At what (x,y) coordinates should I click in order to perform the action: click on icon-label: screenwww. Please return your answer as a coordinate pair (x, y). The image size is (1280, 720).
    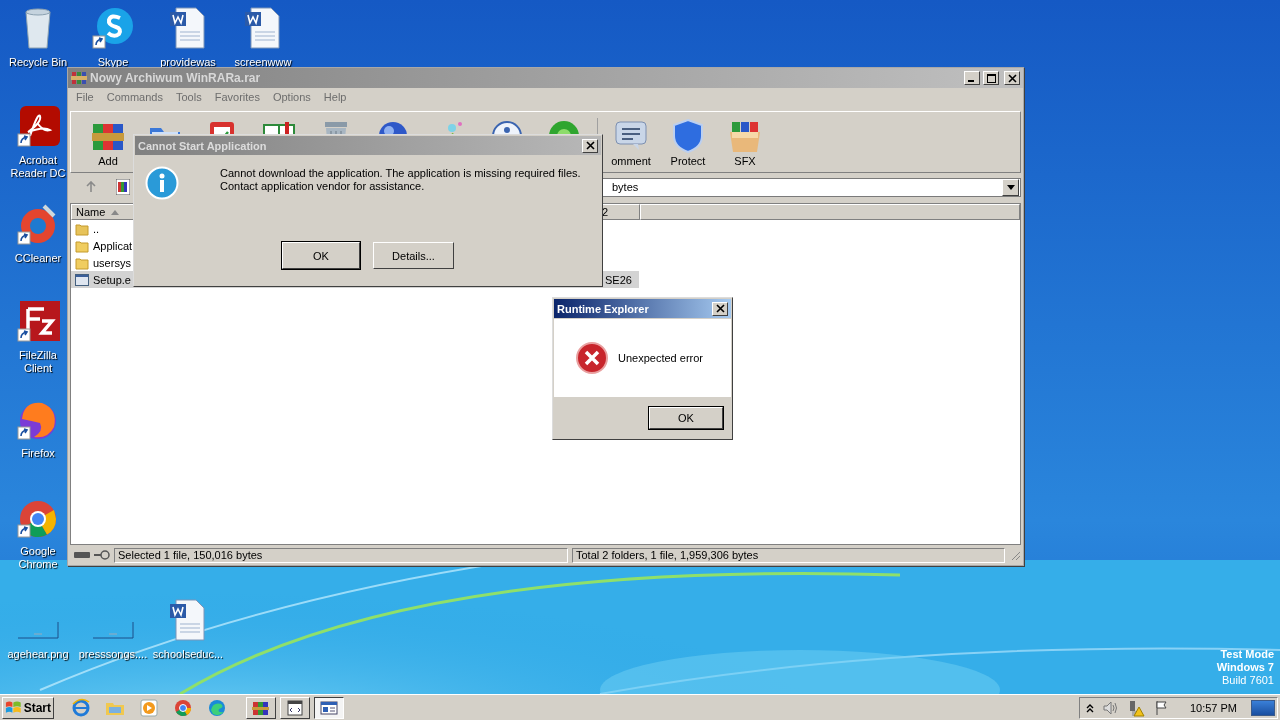
    Looking at the image, I should click on (263, 62).